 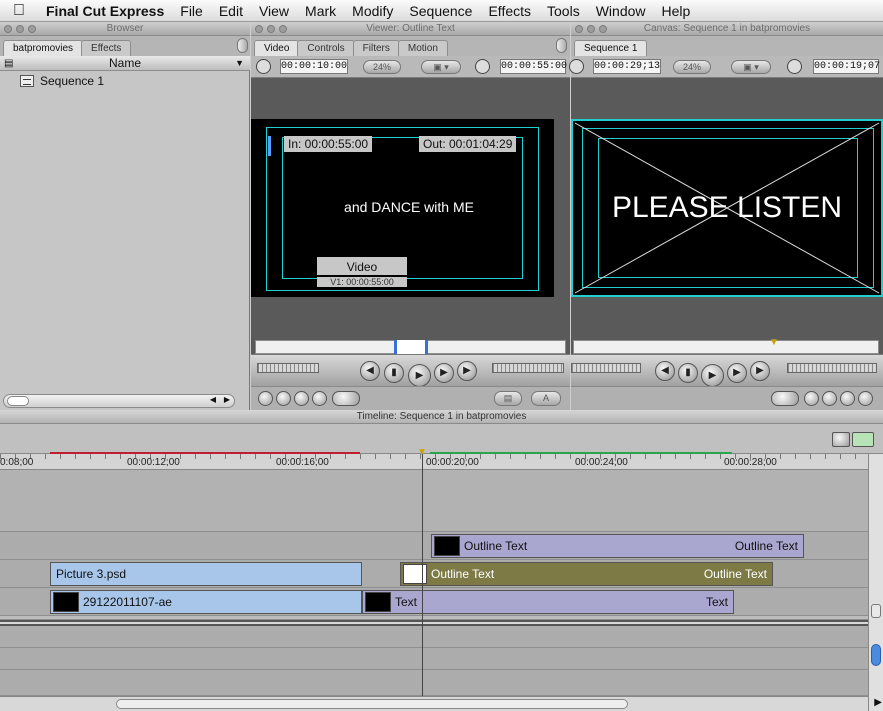 I want to click on timeline-vertical-scrollbar, so click(x=875, y=582).